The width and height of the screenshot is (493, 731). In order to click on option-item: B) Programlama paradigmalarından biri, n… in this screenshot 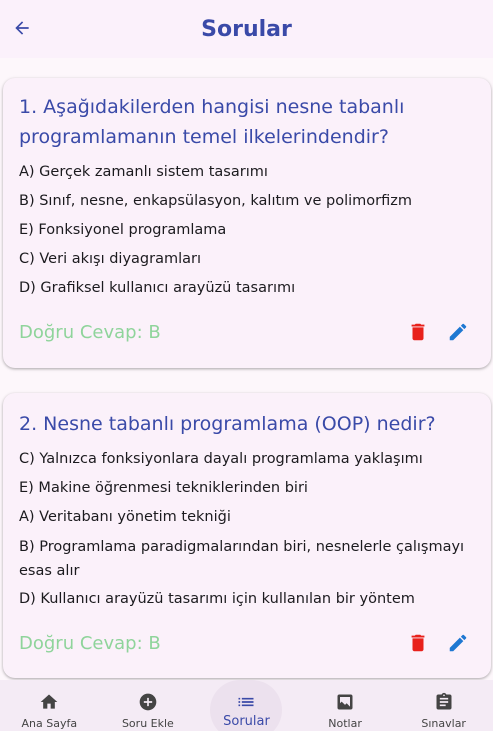, I will do `click(242, 559)`.